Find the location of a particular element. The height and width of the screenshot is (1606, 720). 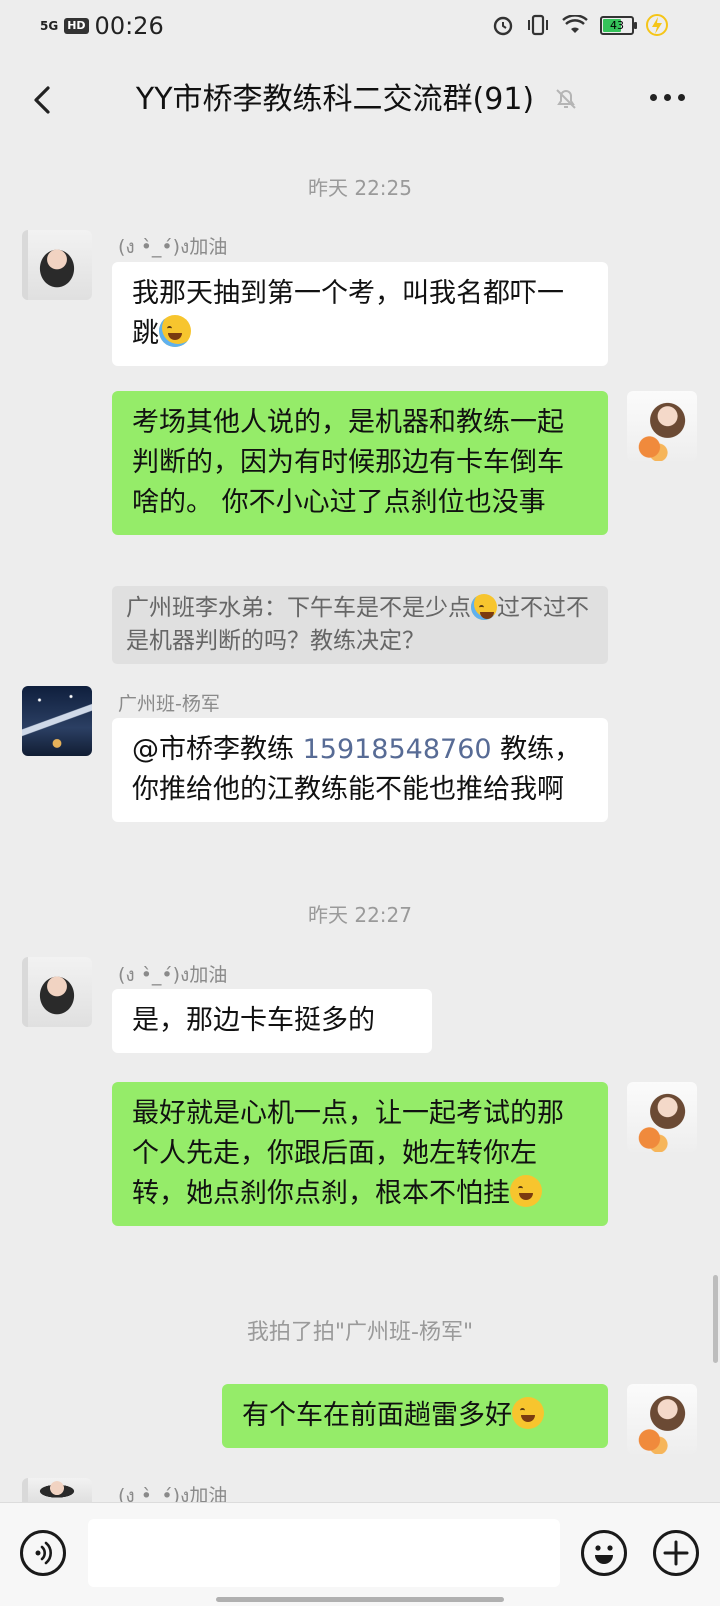

wifi-icon is located at coordinates (575, 24).